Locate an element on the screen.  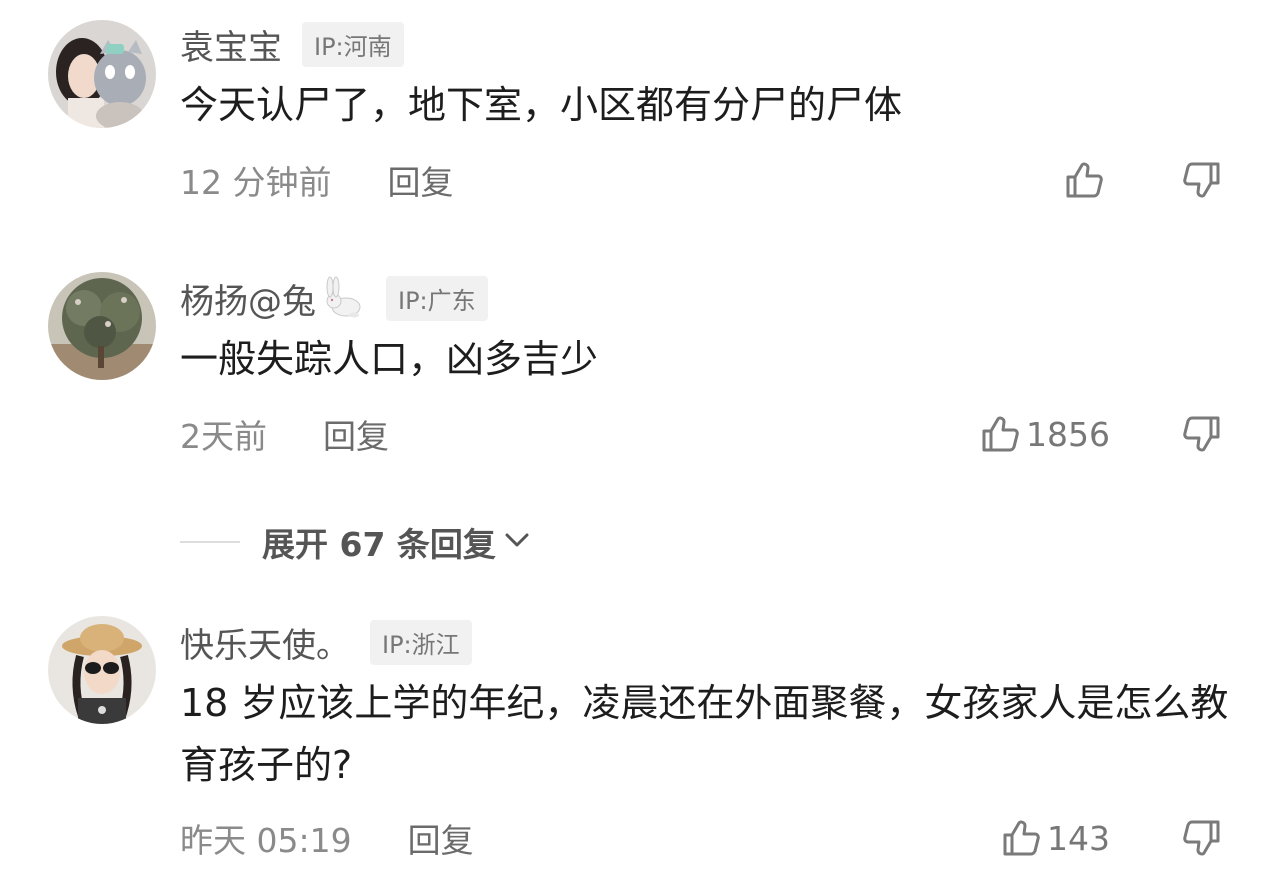
ip-location-badge: IP:广东 is located at coordinates (437, 298).